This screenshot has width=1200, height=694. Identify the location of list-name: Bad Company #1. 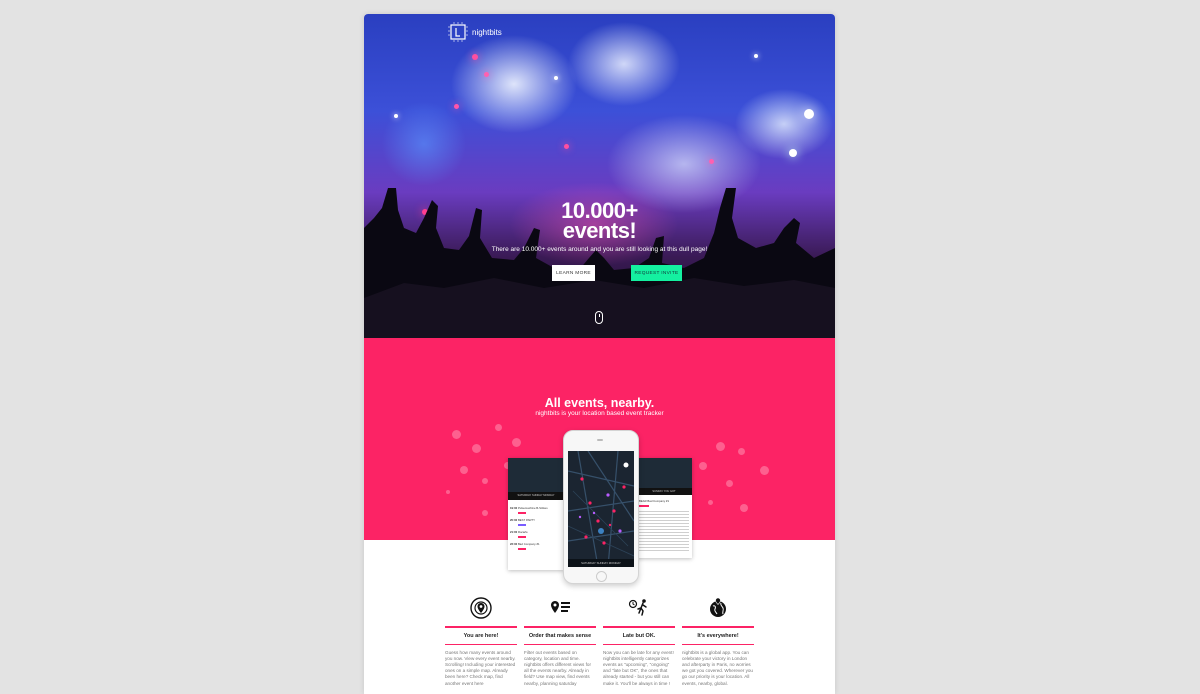
(528, 544).